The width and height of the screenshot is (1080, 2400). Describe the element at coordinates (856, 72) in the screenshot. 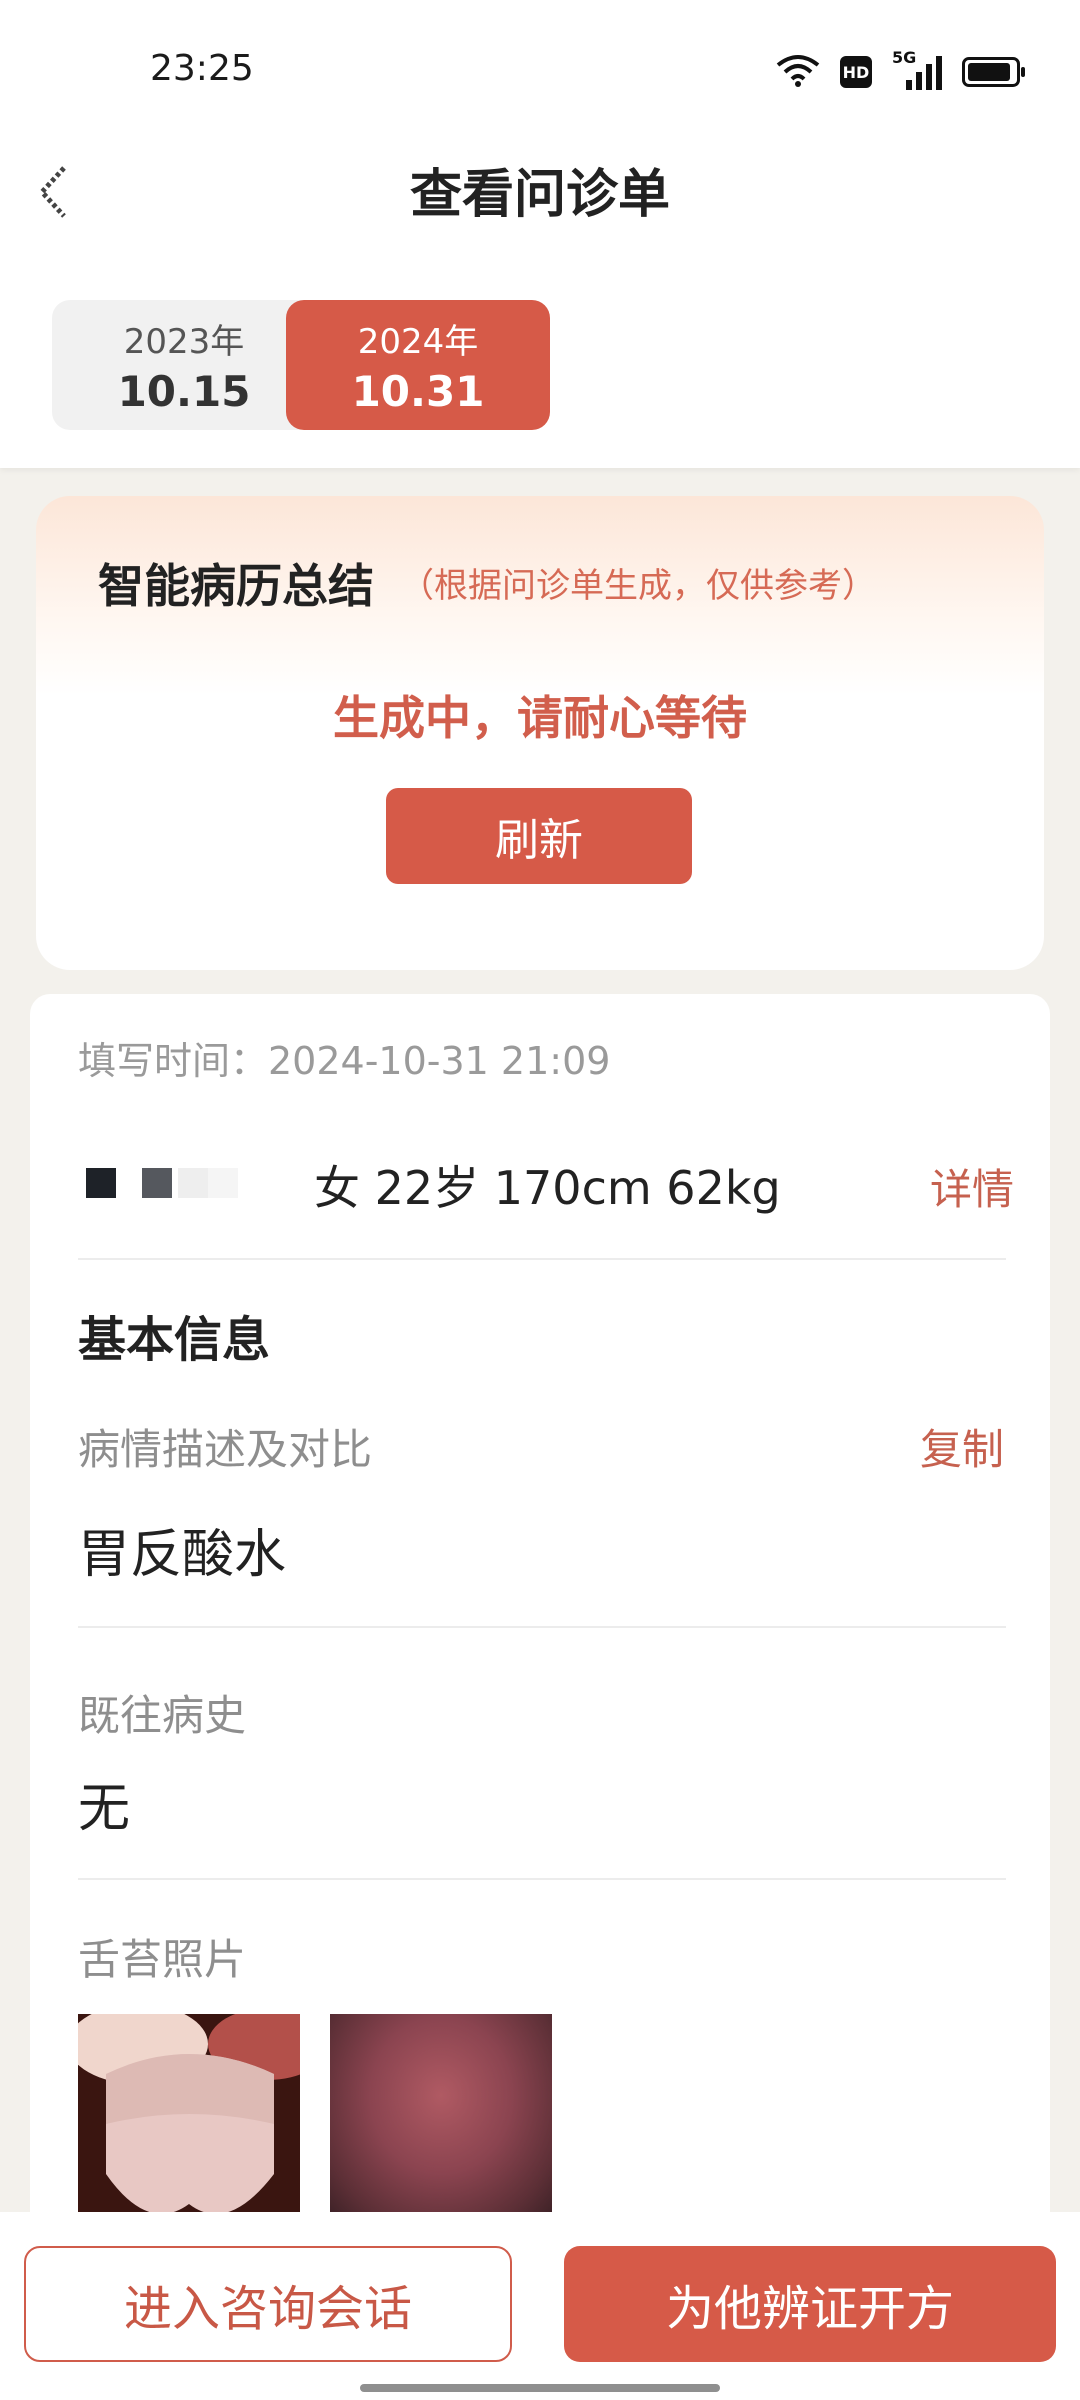

I see `hd-icon: HD` at that location.